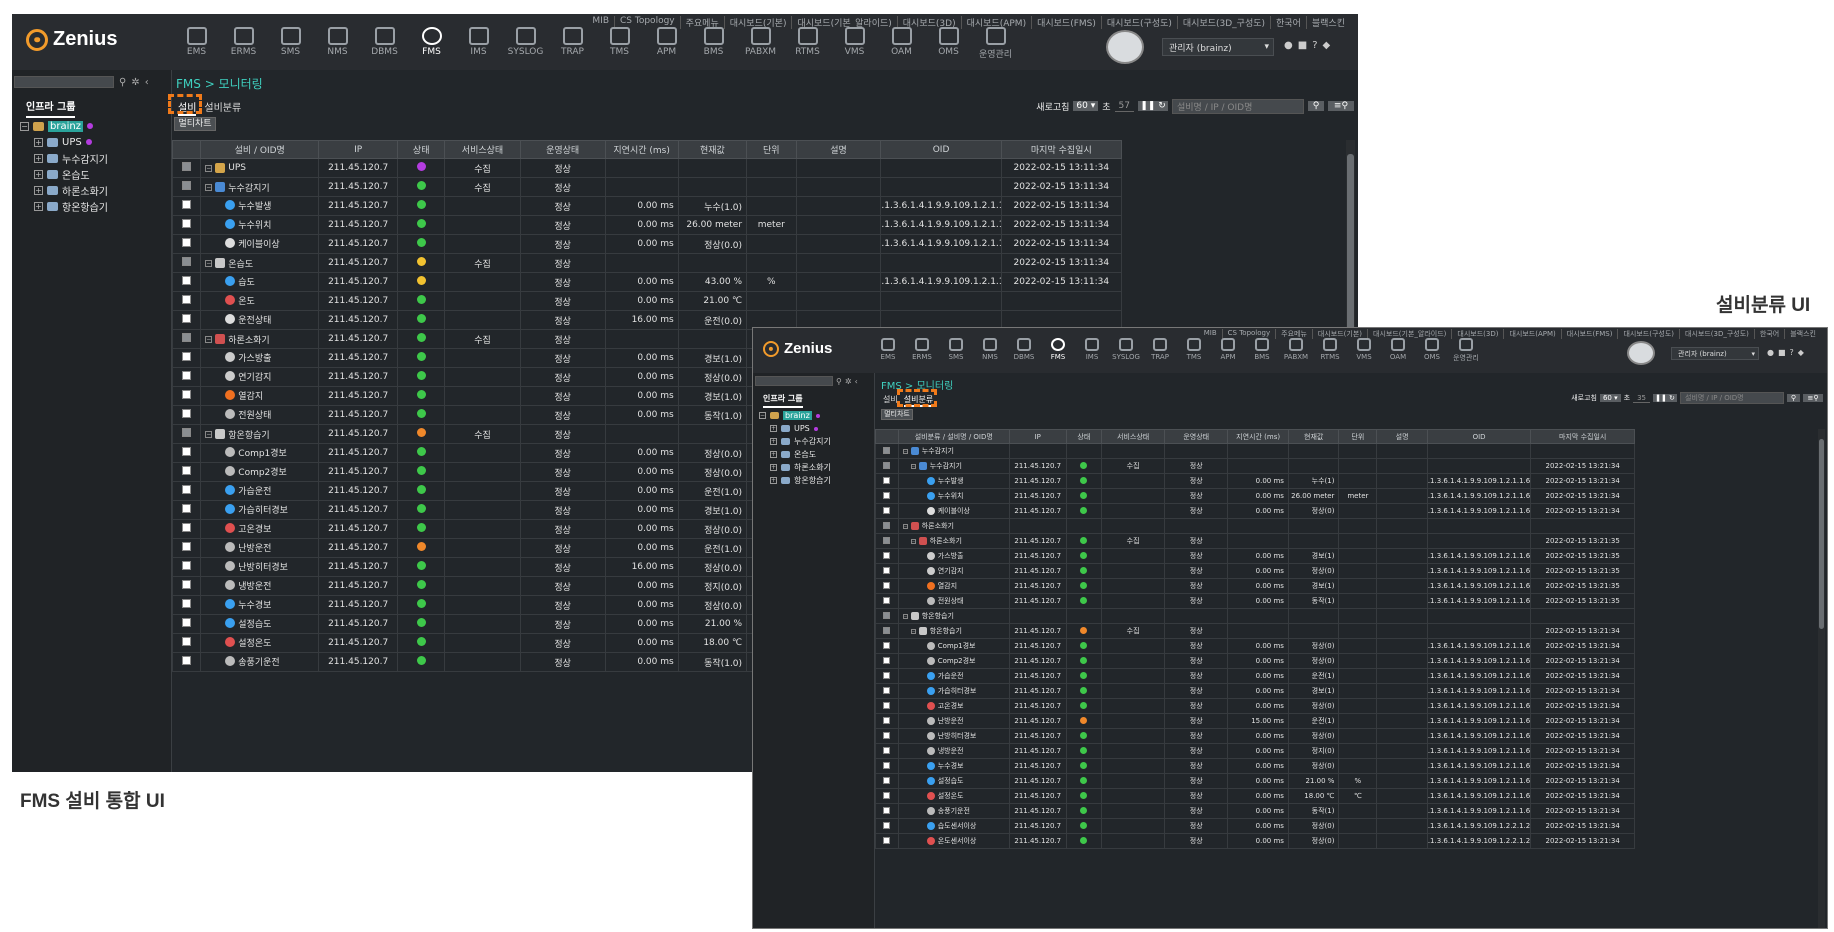 The width and height of the screenshot is (1834, 932). What do you see at coordinates (1821, 534) in the screenshot?
I see `scrollbar-thumb` at bounding box center [1821, 534].